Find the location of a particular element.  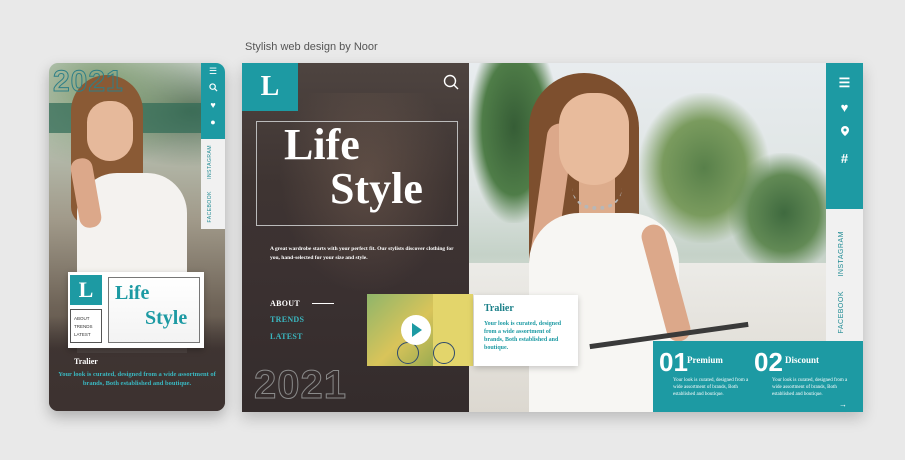

mobile-side-bar: ☰ ♥ ● INSTAGRAM FACEBOOK is located at coordinates (213, 146).